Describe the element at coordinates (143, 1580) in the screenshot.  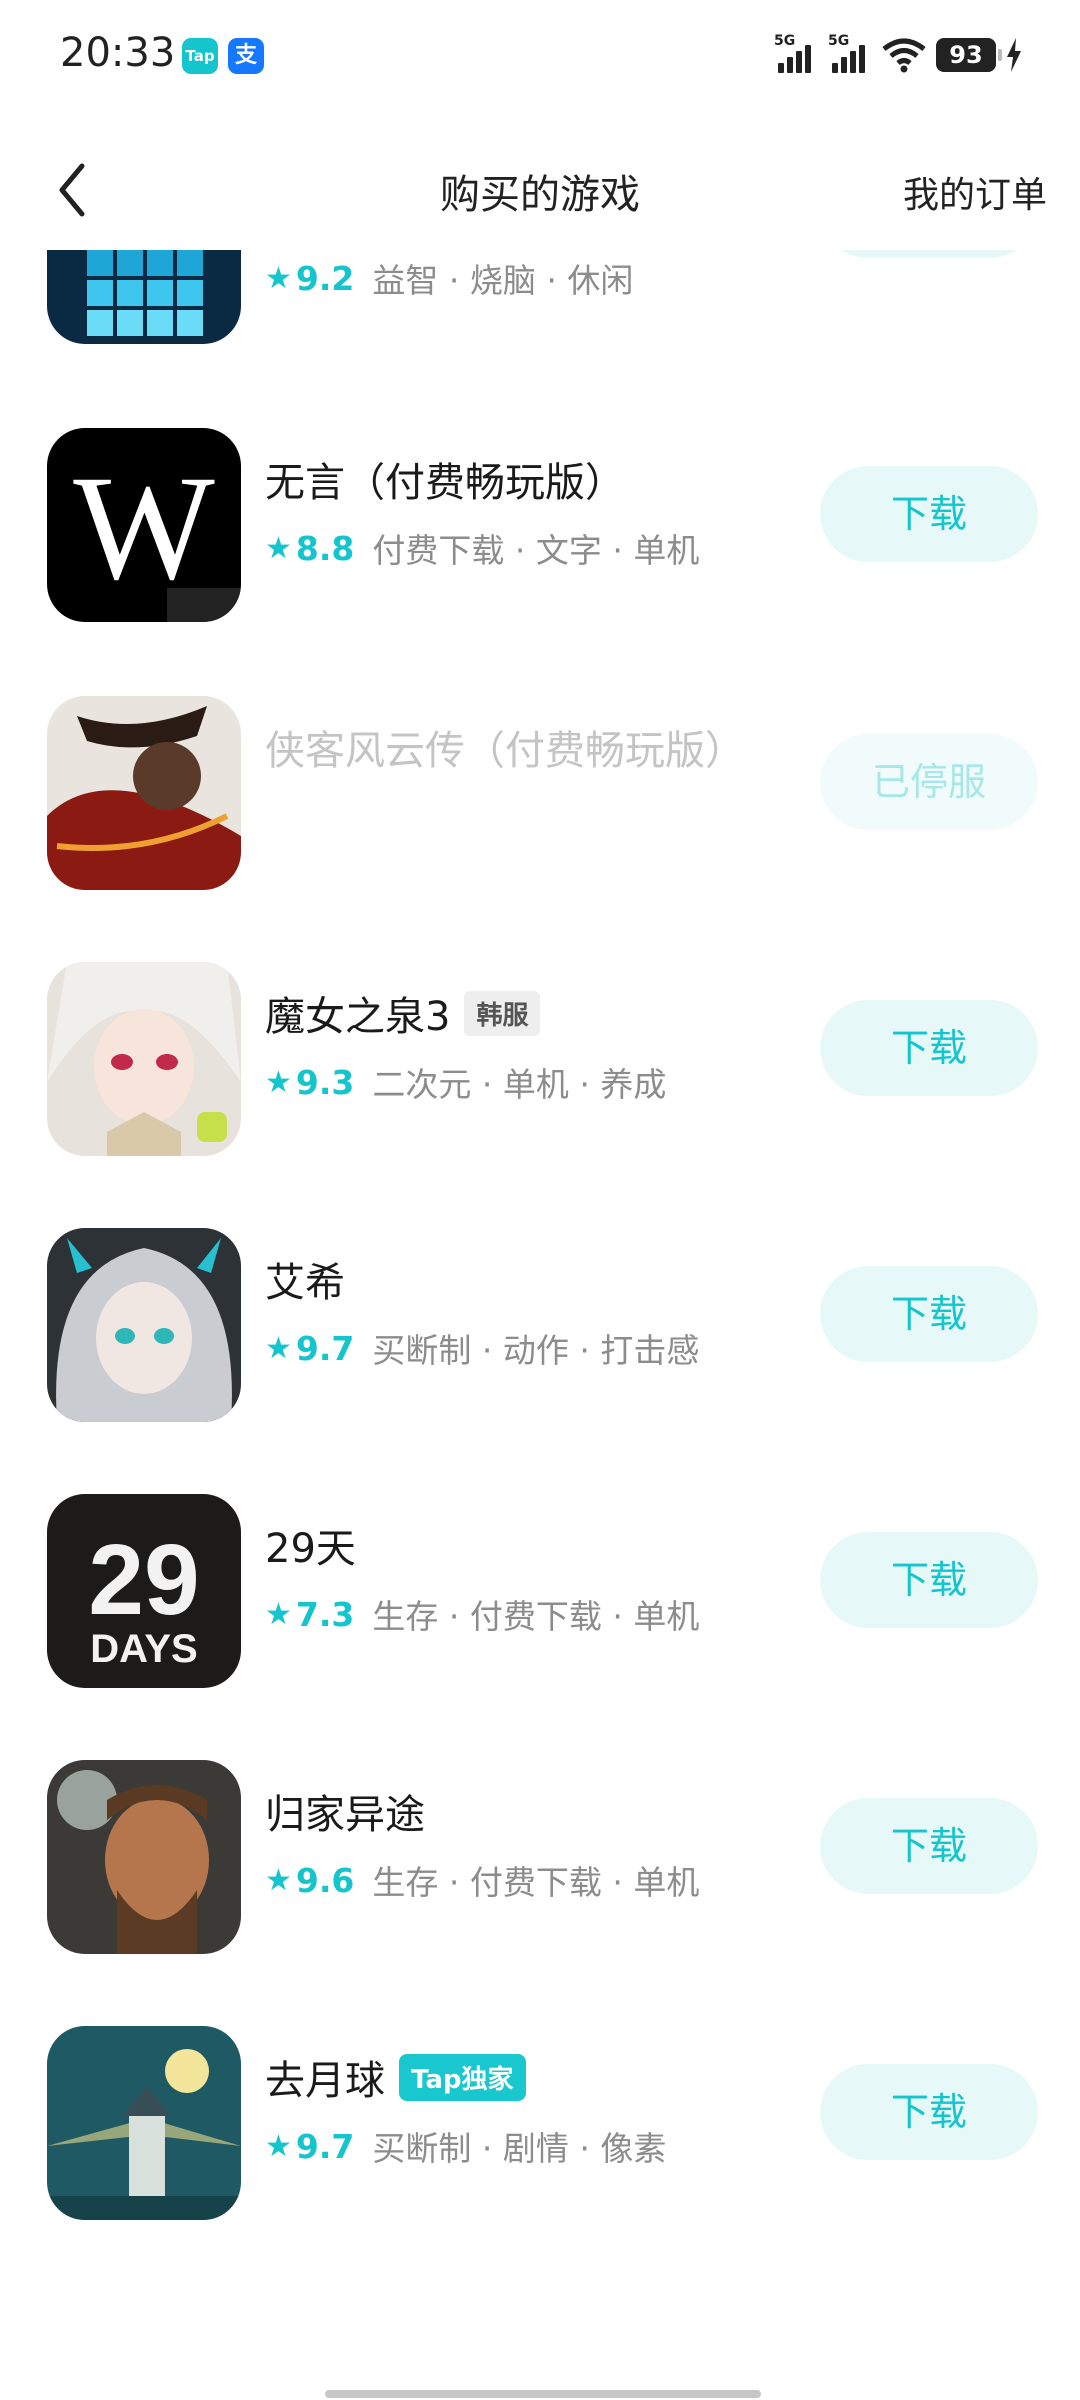
I see `svg-text: 29` at that location.